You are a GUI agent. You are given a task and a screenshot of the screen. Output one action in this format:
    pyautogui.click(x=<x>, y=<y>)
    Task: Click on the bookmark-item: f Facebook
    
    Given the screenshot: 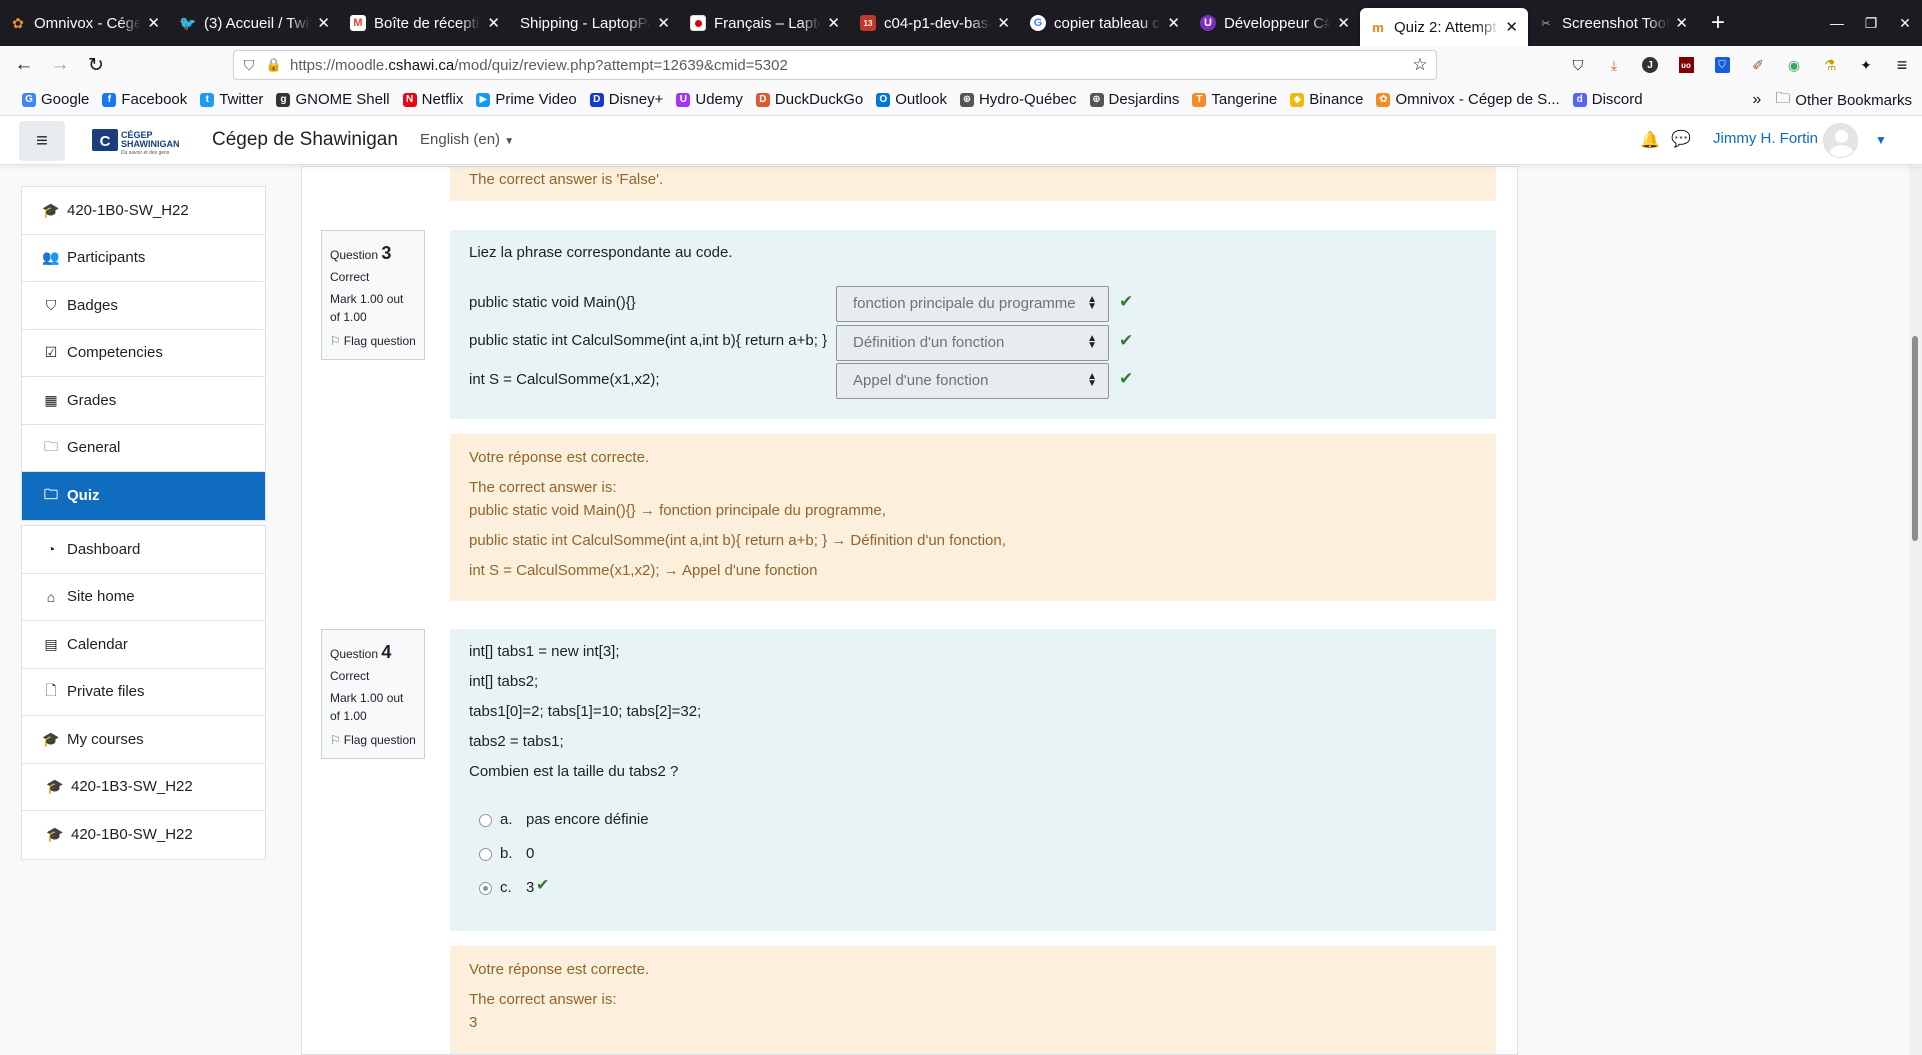 What is the action you would take?
    pyautogui.click(x=144, y=99)
    